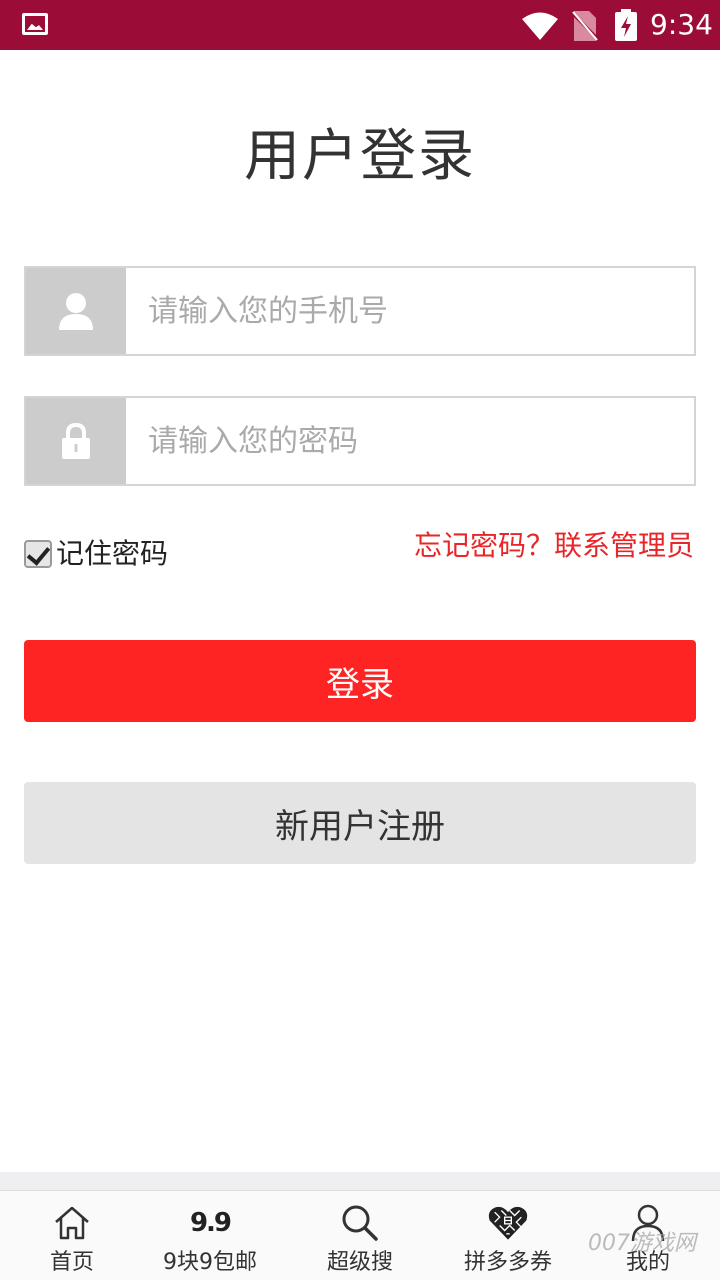  I want to click on tab-label: 首页, so click(71, 1262).